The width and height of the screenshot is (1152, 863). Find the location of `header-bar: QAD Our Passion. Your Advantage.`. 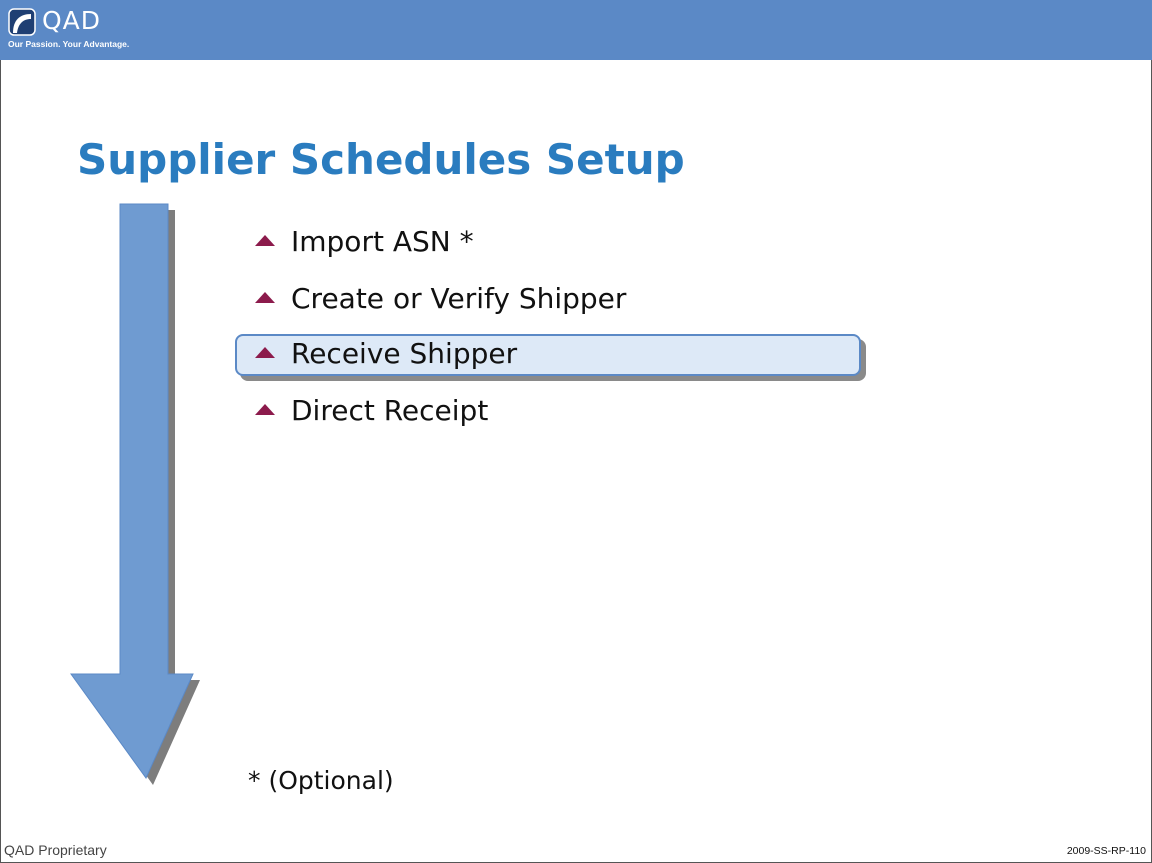

header-bar: QAD Our Passion. Your Advantage. is located at coordinates (576, 30).